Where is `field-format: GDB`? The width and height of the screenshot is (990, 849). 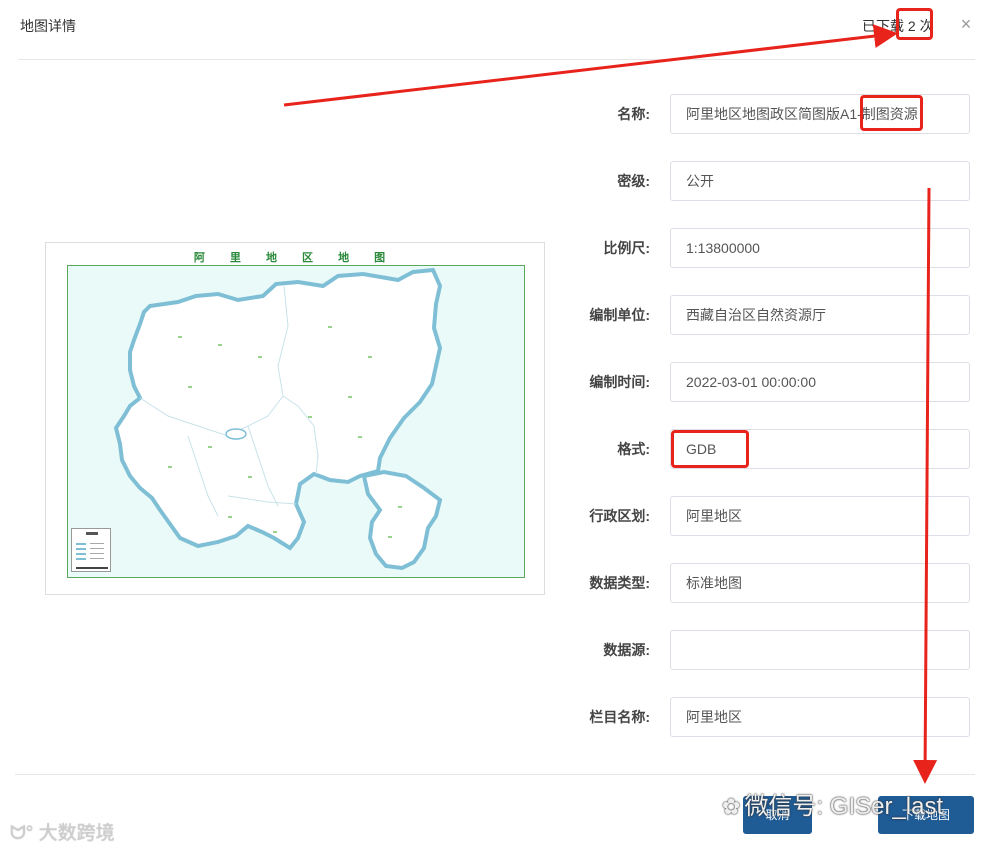
field-format: GDB is located at coordinates (820, 449).